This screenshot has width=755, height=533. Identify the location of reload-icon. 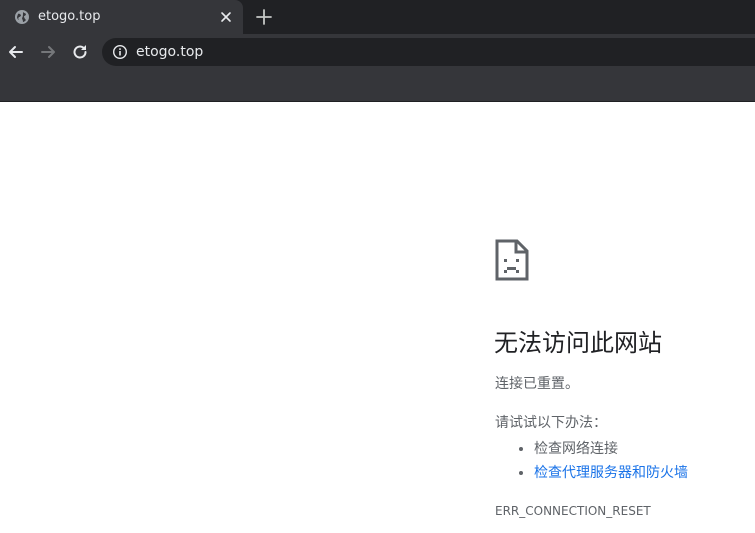
(80, 52).